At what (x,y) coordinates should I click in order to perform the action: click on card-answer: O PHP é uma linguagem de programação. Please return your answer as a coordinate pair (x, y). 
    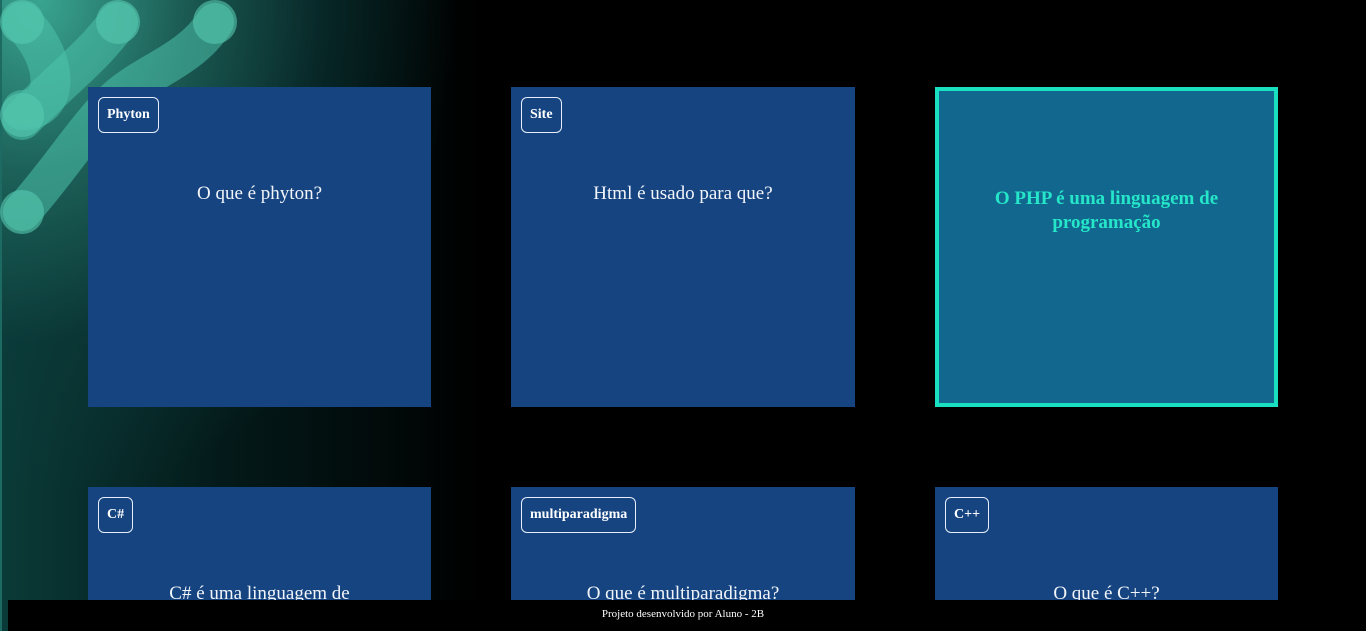
    Looking at the image, I should click on (1106, 210).